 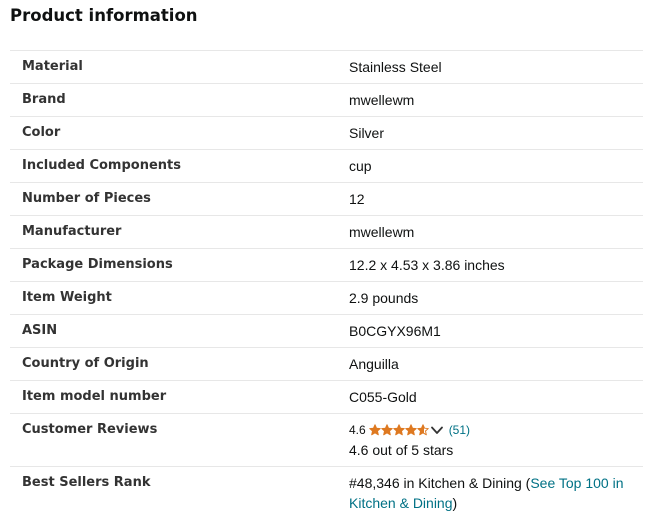 What do you see at coordinates (179, 397) in the screenshot?
I see `row-key: Item model number` at bounding box center [179, 397].